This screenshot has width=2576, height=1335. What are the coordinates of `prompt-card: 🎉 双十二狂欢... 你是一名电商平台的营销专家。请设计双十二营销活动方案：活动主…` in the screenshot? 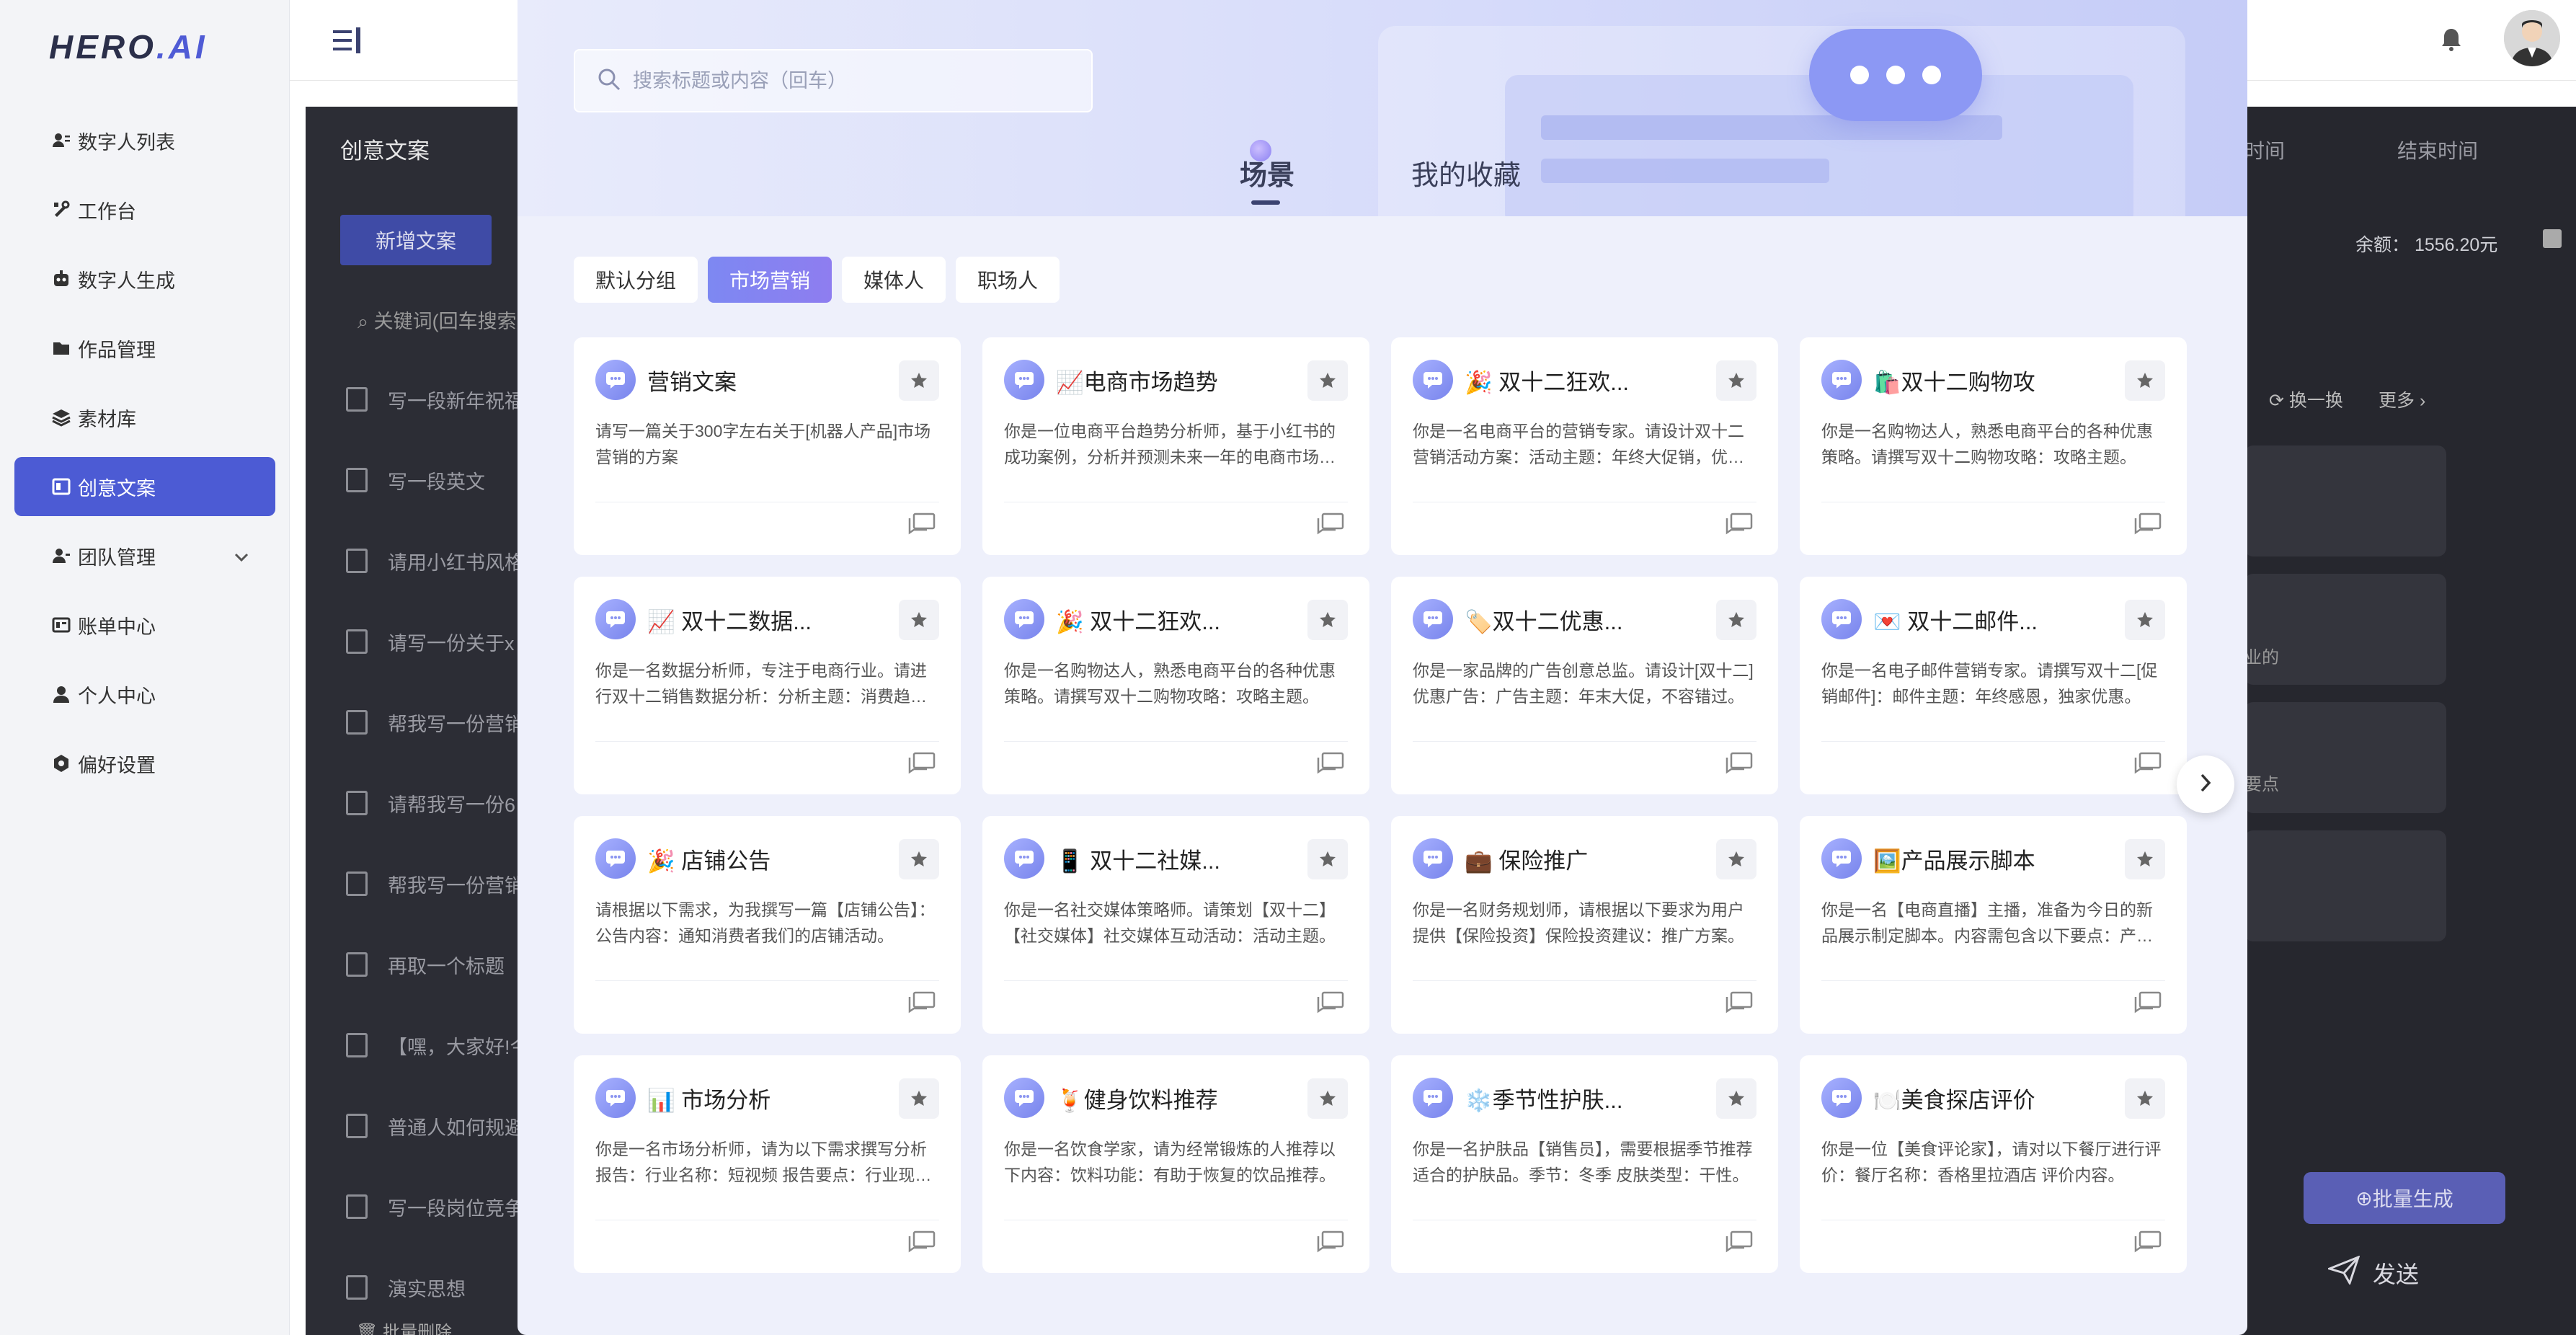 It's located at (1584, 446).